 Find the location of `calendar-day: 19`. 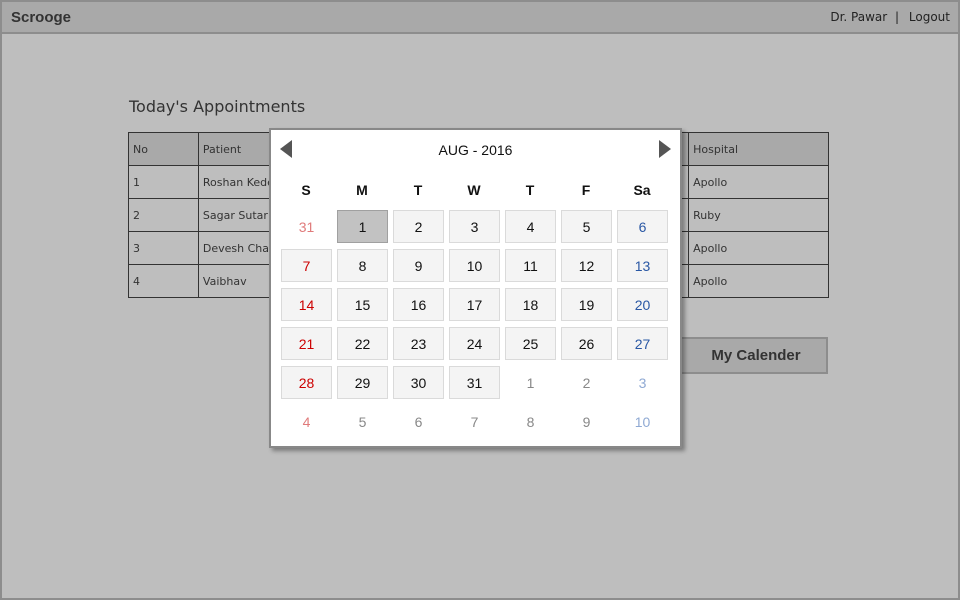

calendar-day: 19 is located at coordinates (586, 304).